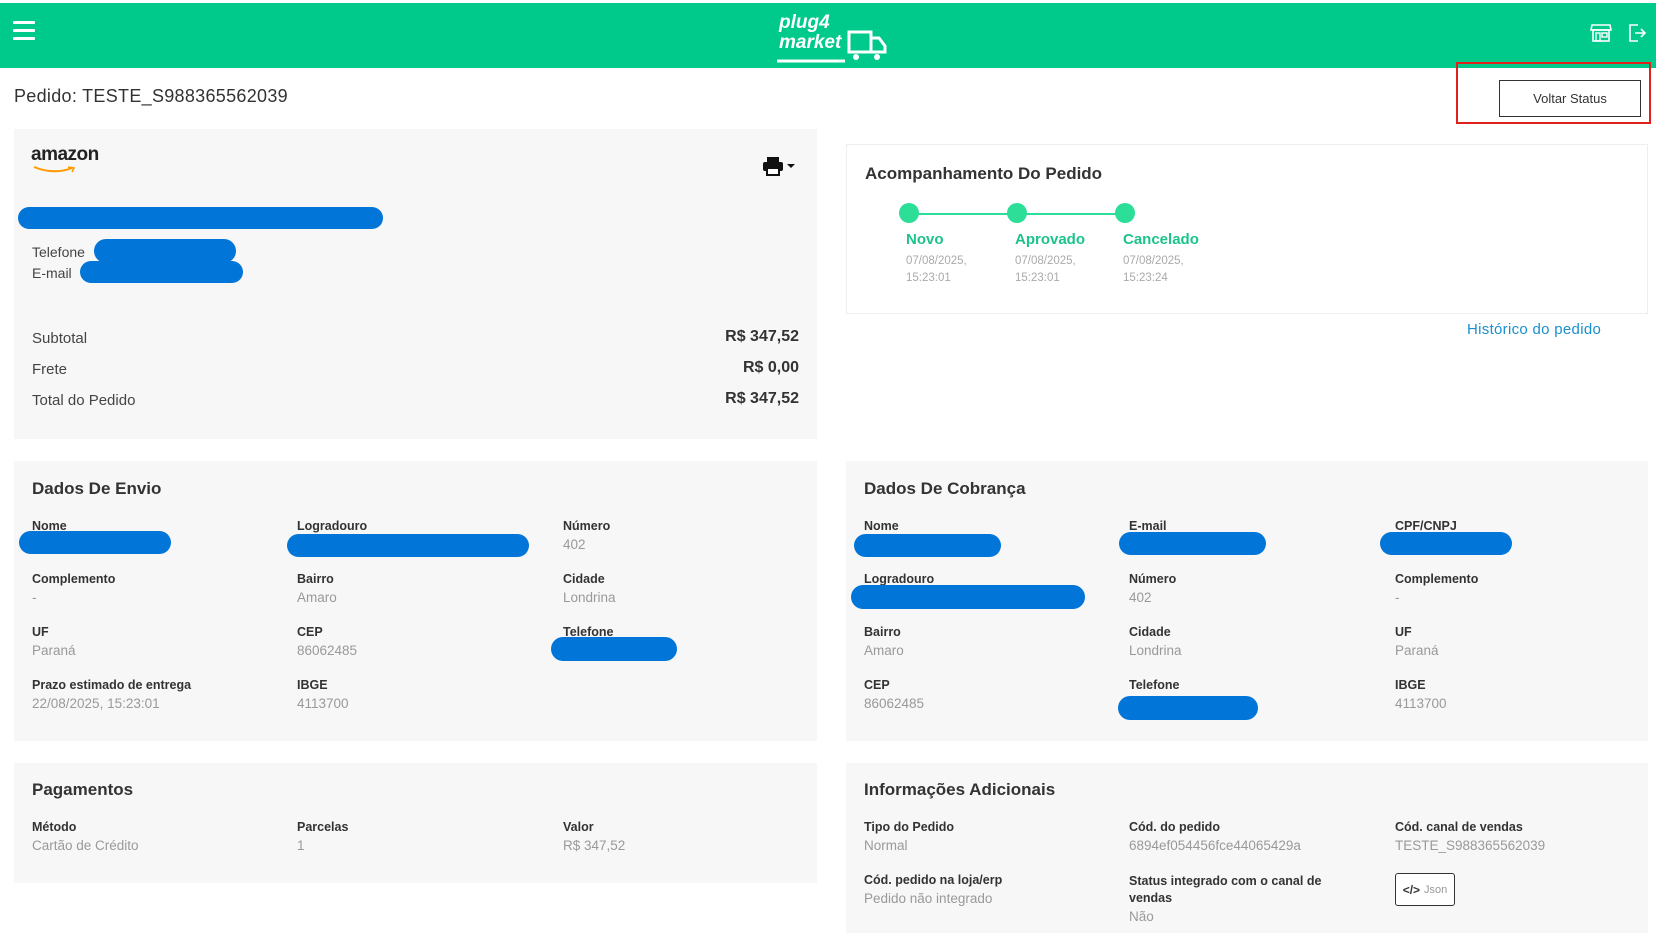 The image size is (1656, 933). Describe the element at coordinates (408, 545) in the screenshot. I see `ship-logradouro-redacted` at that location.